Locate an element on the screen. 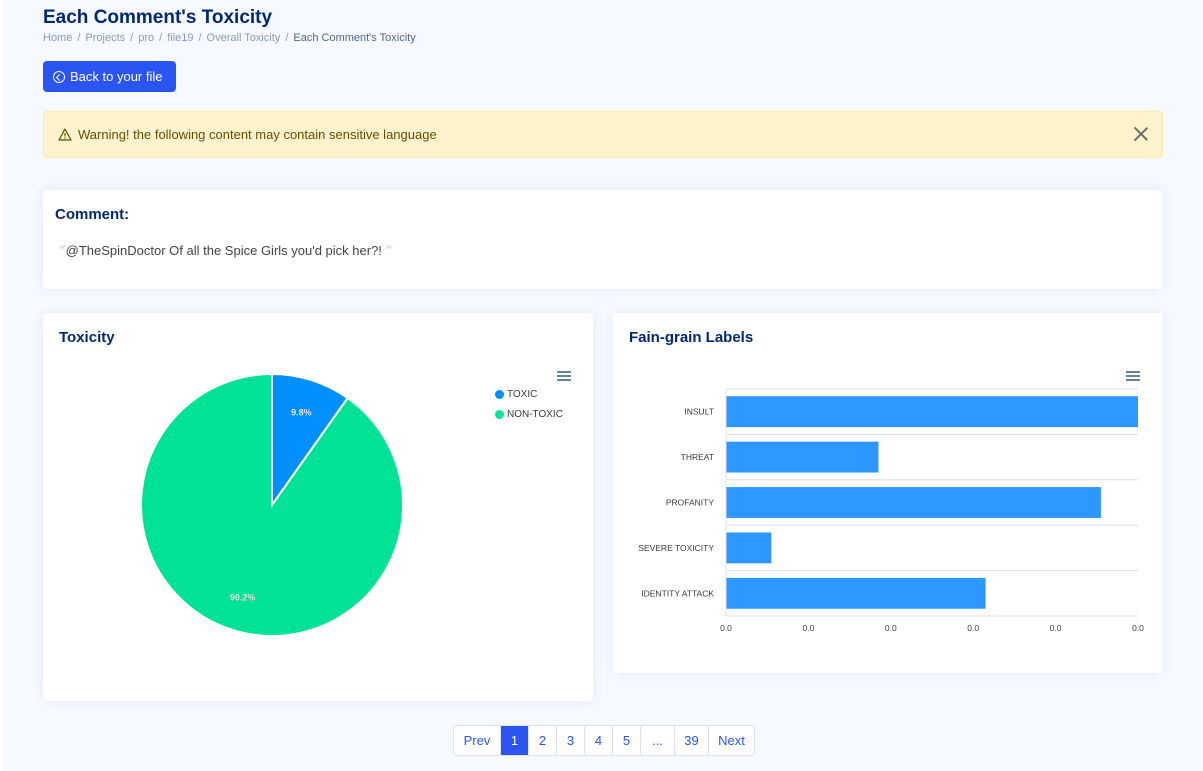 The width and height of the screenshot is (1203, 771). bar-identity-attack is located at coordinates (856, 593).